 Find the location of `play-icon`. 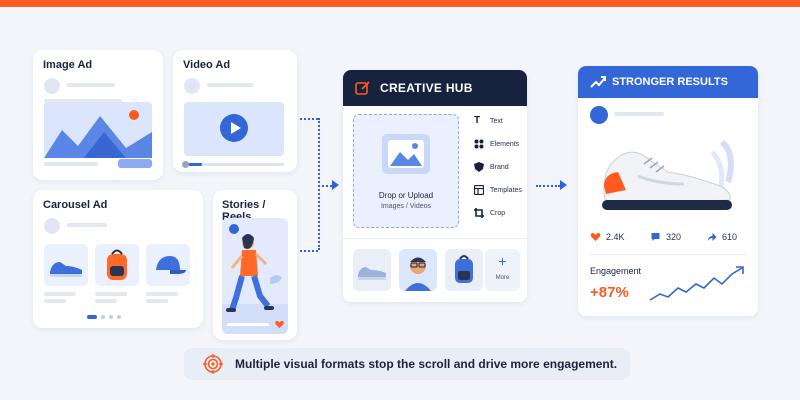

play-icon is located at coordinates (234, 128).